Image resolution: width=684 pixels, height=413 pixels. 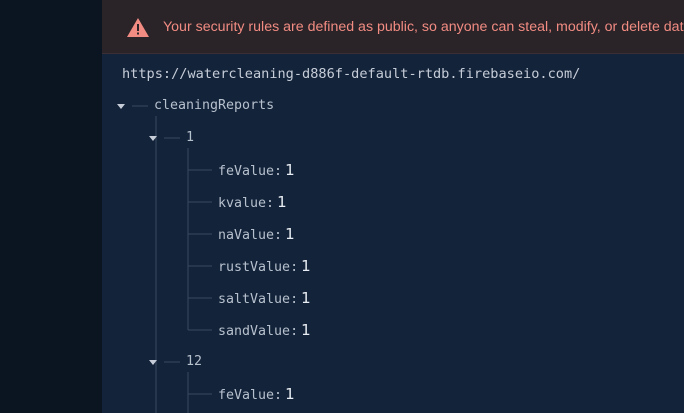 What do you see at coordinates (190, 137) in the screenshot?
I see `node-key: 1` at bounding box center [190, 137].